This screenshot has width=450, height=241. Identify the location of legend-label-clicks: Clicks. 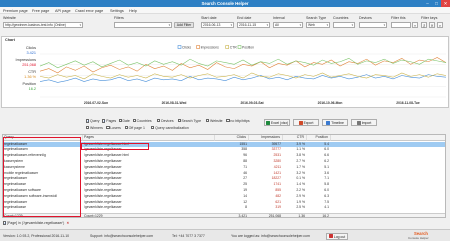
(186, 47).